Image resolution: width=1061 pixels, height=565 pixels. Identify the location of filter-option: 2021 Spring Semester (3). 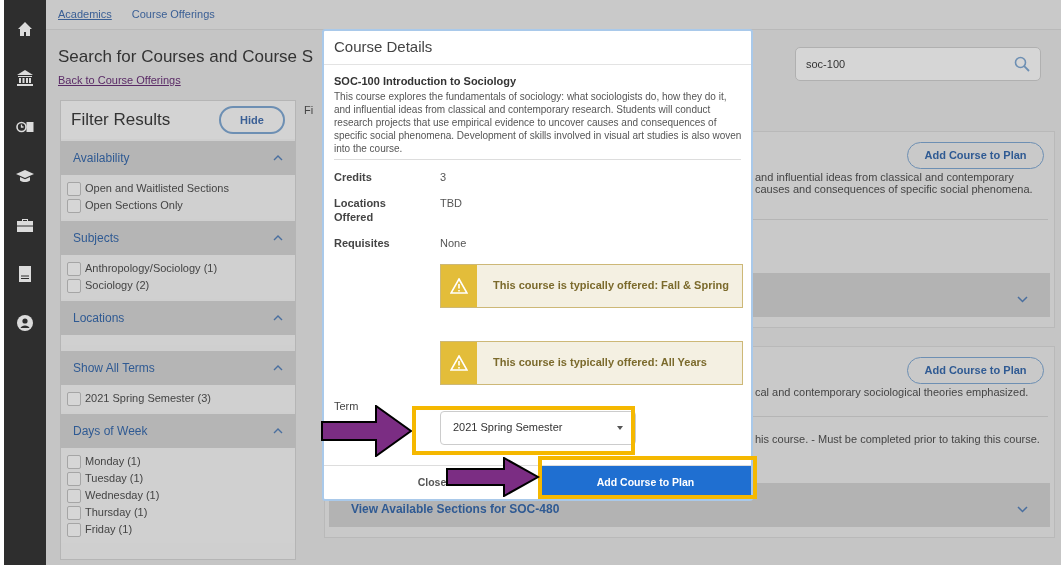
(178, 398).